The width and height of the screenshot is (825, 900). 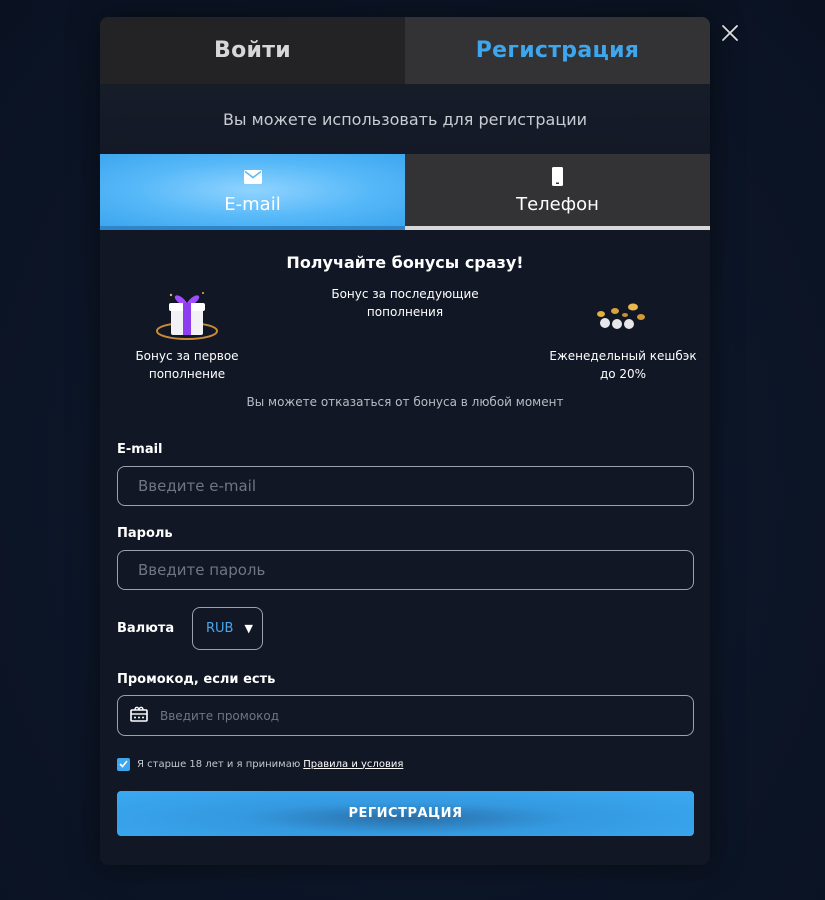 What do you see at coordinates (557, 50) in the screenshot?
I see `tab-register: Регистрация` at bounding box center [557, 50].